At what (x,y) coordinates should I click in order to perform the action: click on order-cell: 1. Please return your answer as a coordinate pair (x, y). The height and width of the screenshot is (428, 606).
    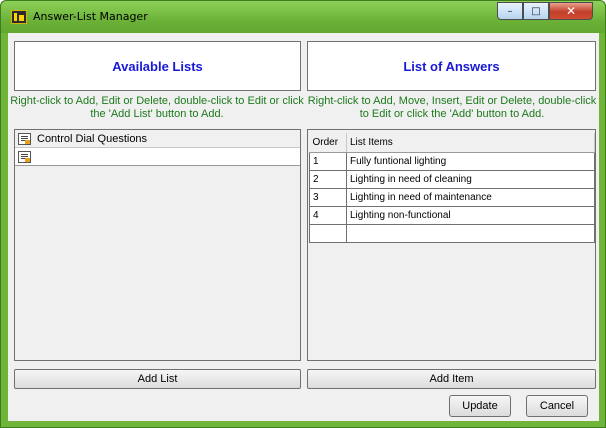
    Looking at the image, I should click on (328, 161).